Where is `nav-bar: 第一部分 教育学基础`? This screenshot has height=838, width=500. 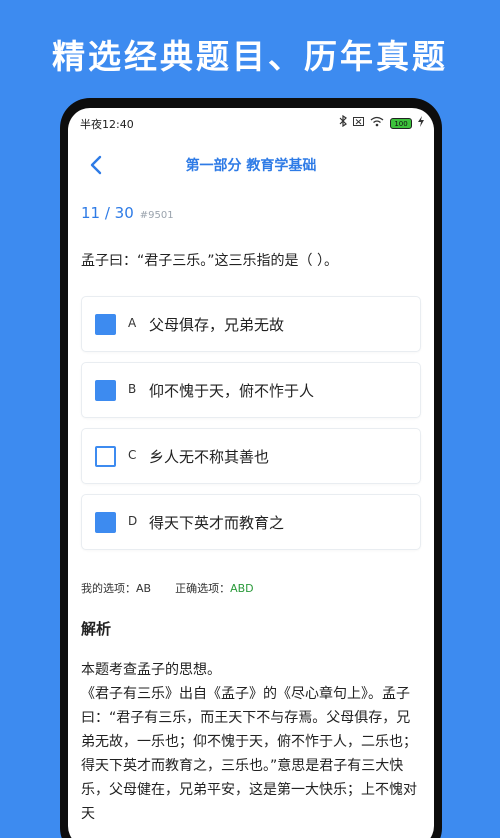 nav-bar: 第一部分 教育学基础 is located at coordinates (251, 165).